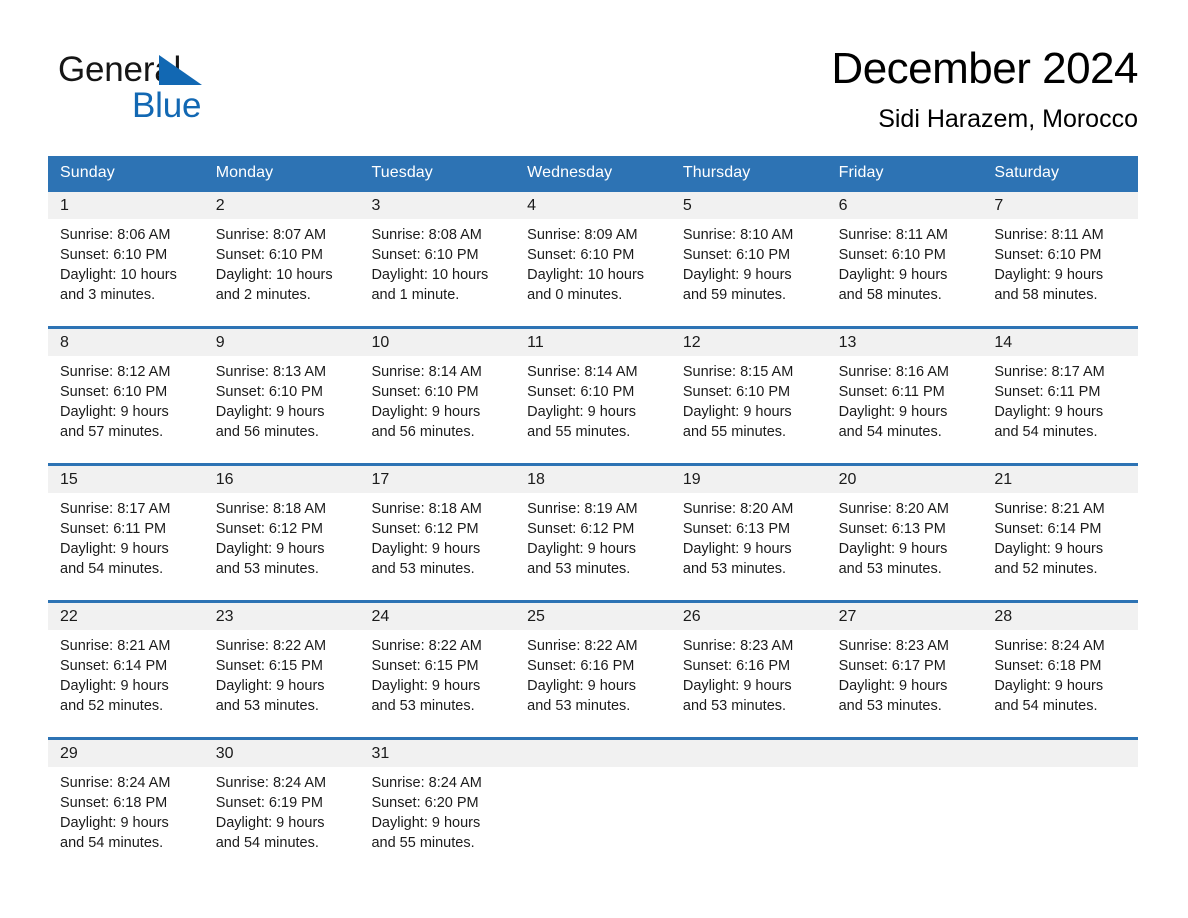 The height and width of the screenshot is (918, 1188). What do you see at coordinates (582, 235) in the screenshot?
I see `sunrise-text: Sunrise: 8:09 AM` at bounding box center [582, 235].